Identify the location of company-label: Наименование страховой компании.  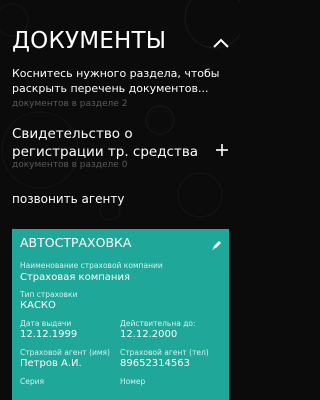
(91, 265).